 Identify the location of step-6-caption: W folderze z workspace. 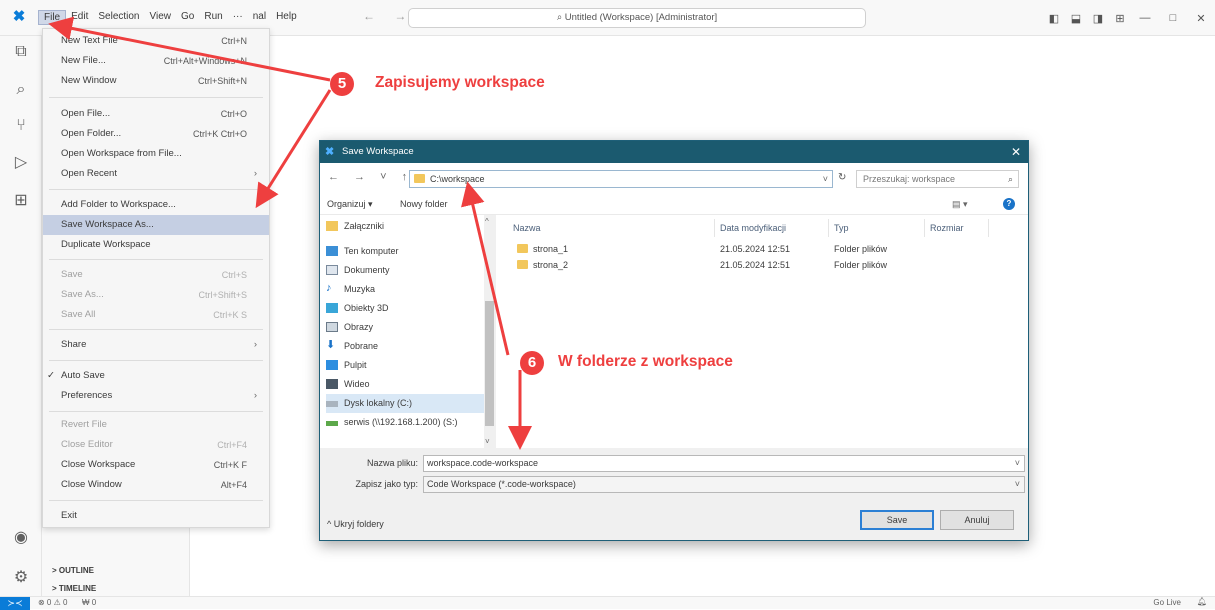
(645, 361).